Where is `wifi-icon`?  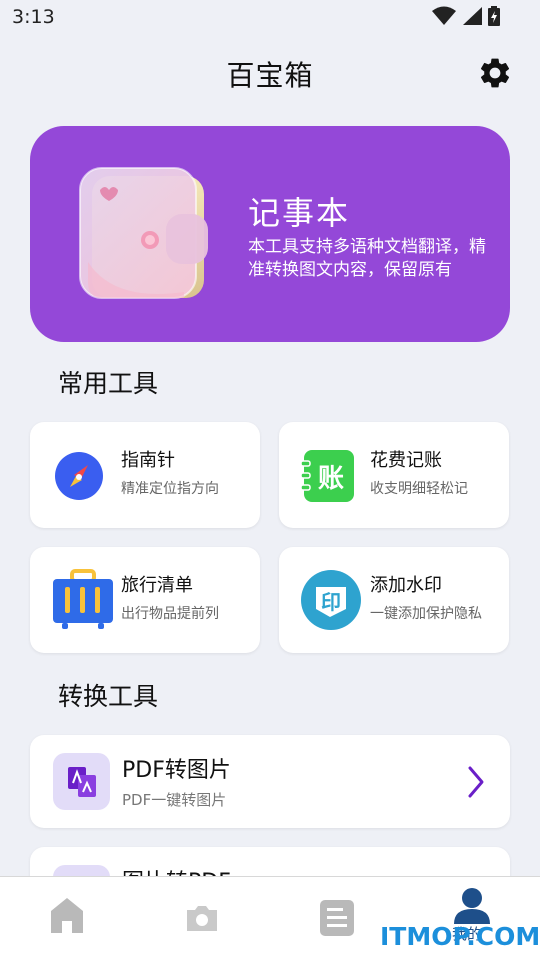
wifi-icon is located at coordinates (444, 15).